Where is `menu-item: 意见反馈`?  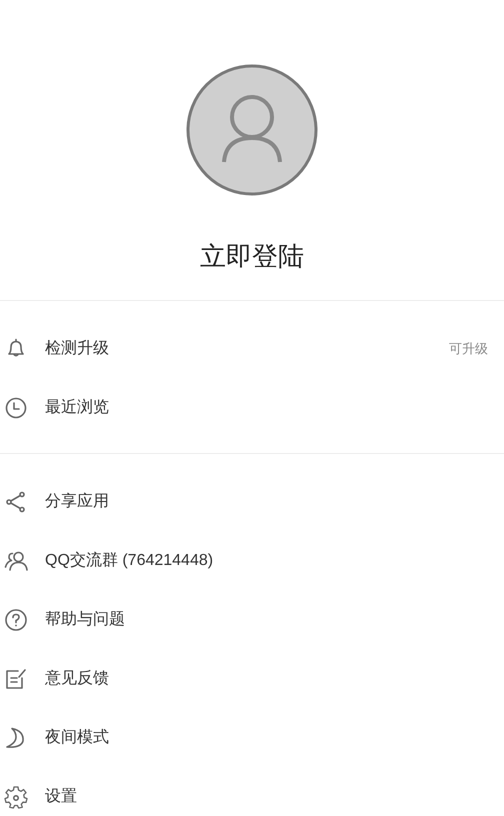 menu-item: 意见反馈 is located at coordinates (252, 678).